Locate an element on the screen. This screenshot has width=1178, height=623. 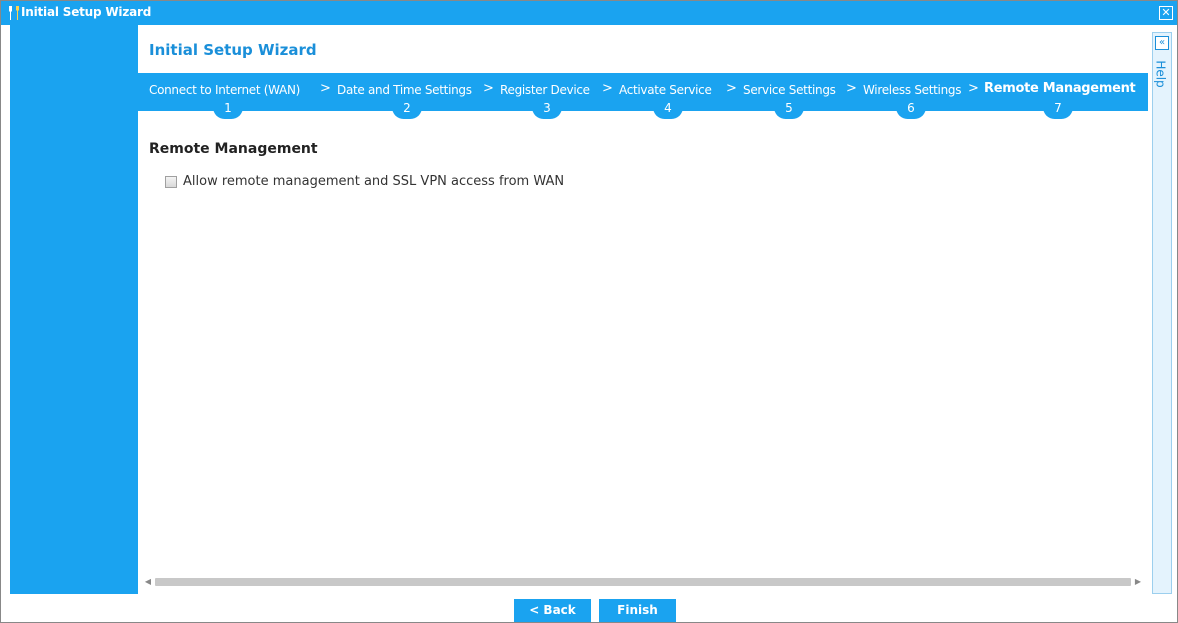
step-label: Register Device is located at coordinates (545, 90).